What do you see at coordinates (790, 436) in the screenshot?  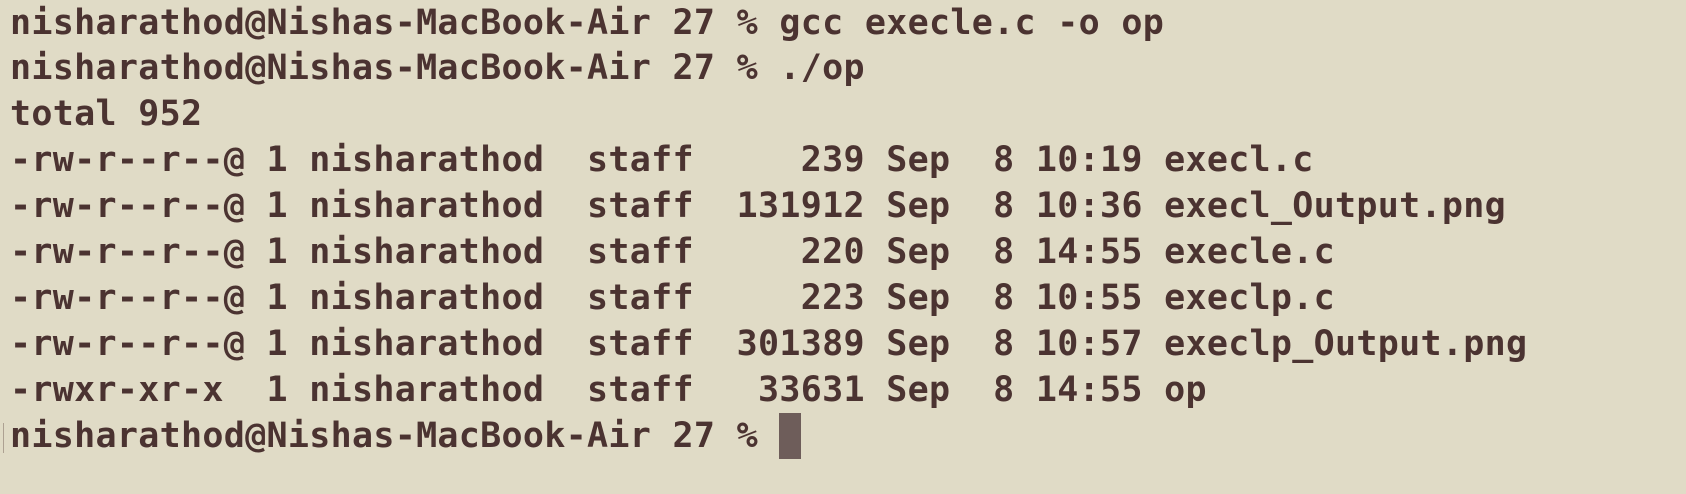 I see `text-cursor` at bounding box center [790, 436].